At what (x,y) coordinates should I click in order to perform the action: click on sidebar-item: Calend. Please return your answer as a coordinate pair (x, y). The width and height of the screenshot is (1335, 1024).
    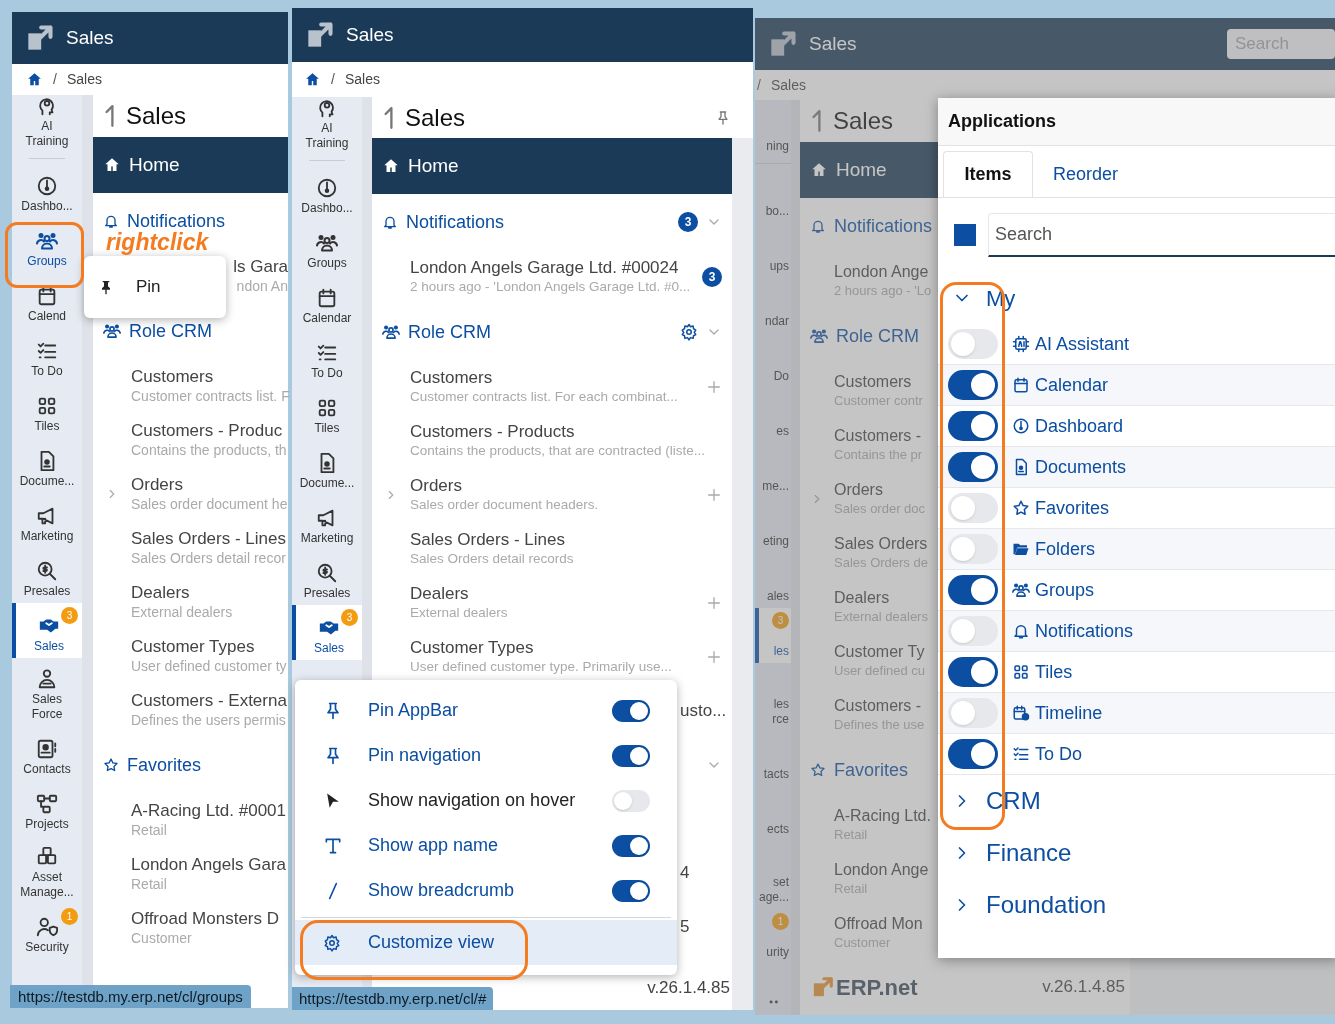
    Looking at the image, I should click on (47, 300).